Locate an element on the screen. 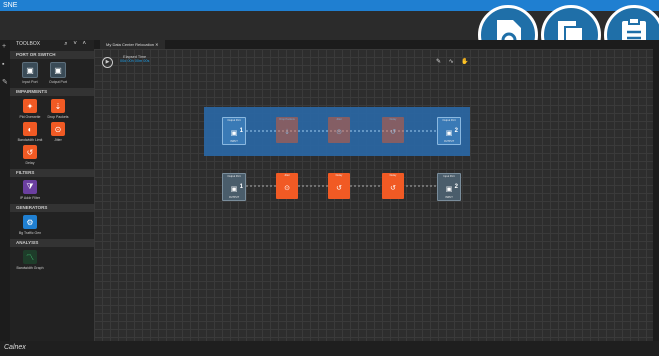 Image resolution: width=659 pixels, height=356 pixels. toolbox-section-header: IMPAIRMENTS is located at coordinates (52, 92).